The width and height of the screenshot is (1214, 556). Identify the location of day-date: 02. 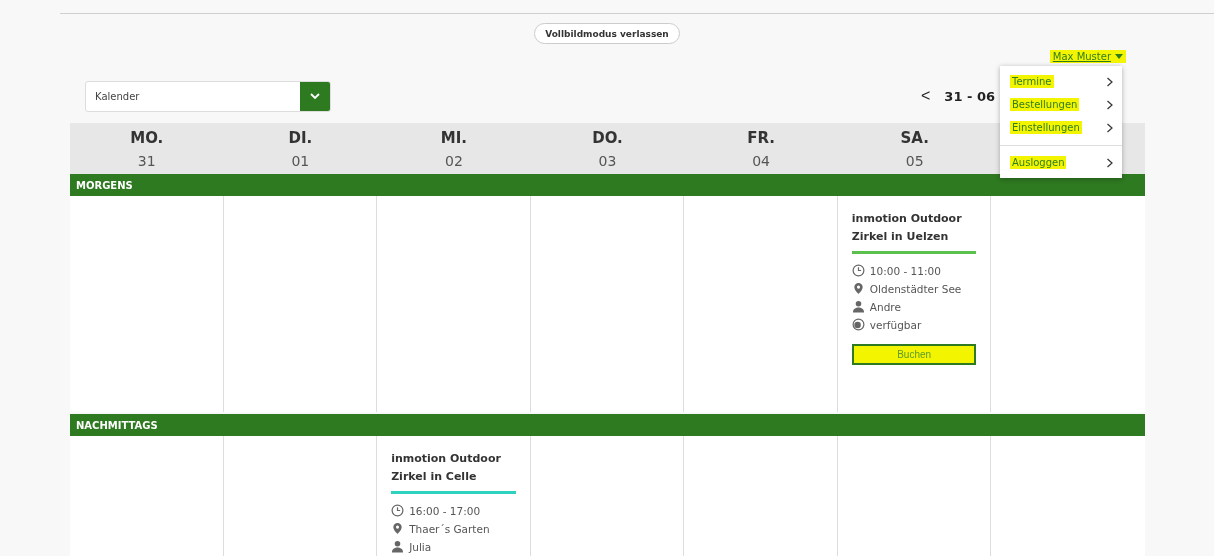
(454, 160).